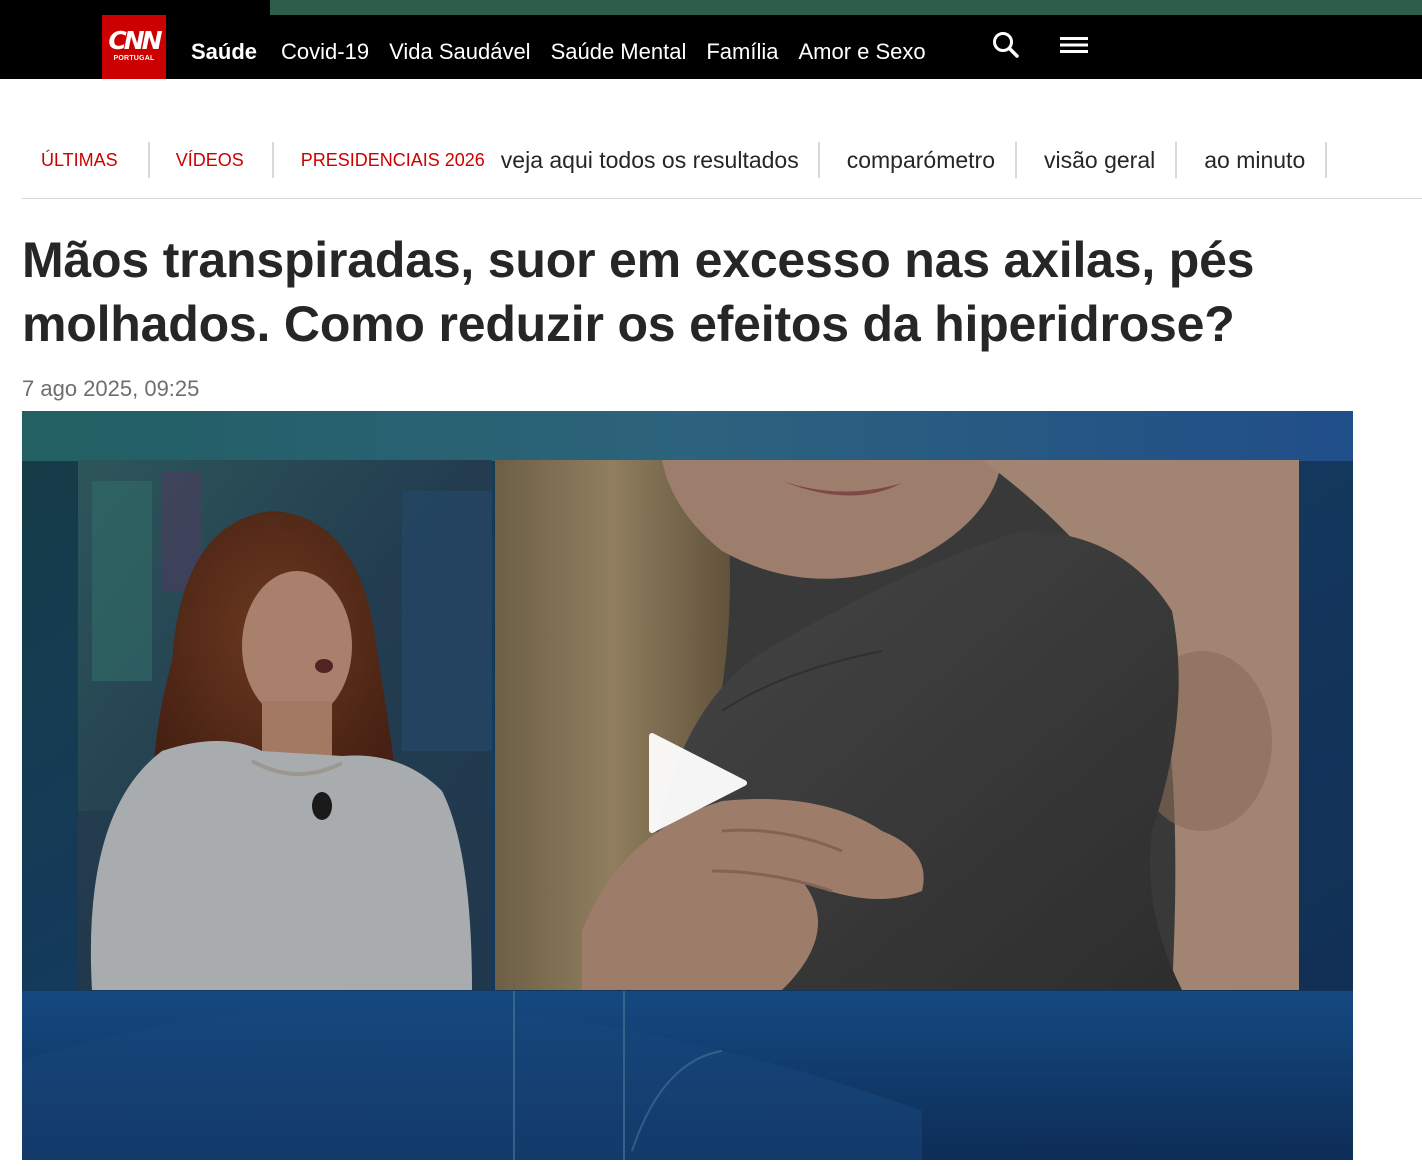 The width and height of the screenshot is (1422, 1166). Describe the element at coordinates (619, 52) in the screenshot. I see `nav-item-saude-mental: Saúde Mental` at that location.